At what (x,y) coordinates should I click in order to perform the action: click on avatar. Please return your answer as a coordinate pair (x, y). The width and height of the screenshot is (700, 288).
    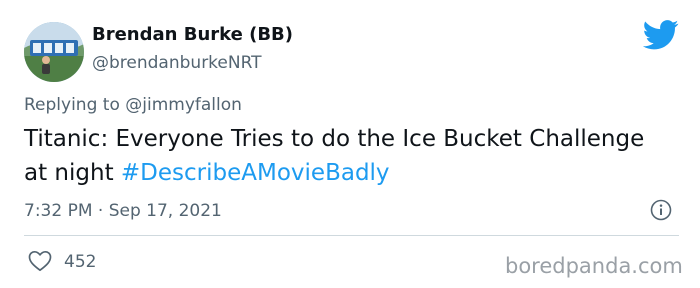
    Looking at the image, I should click on (54, 52).